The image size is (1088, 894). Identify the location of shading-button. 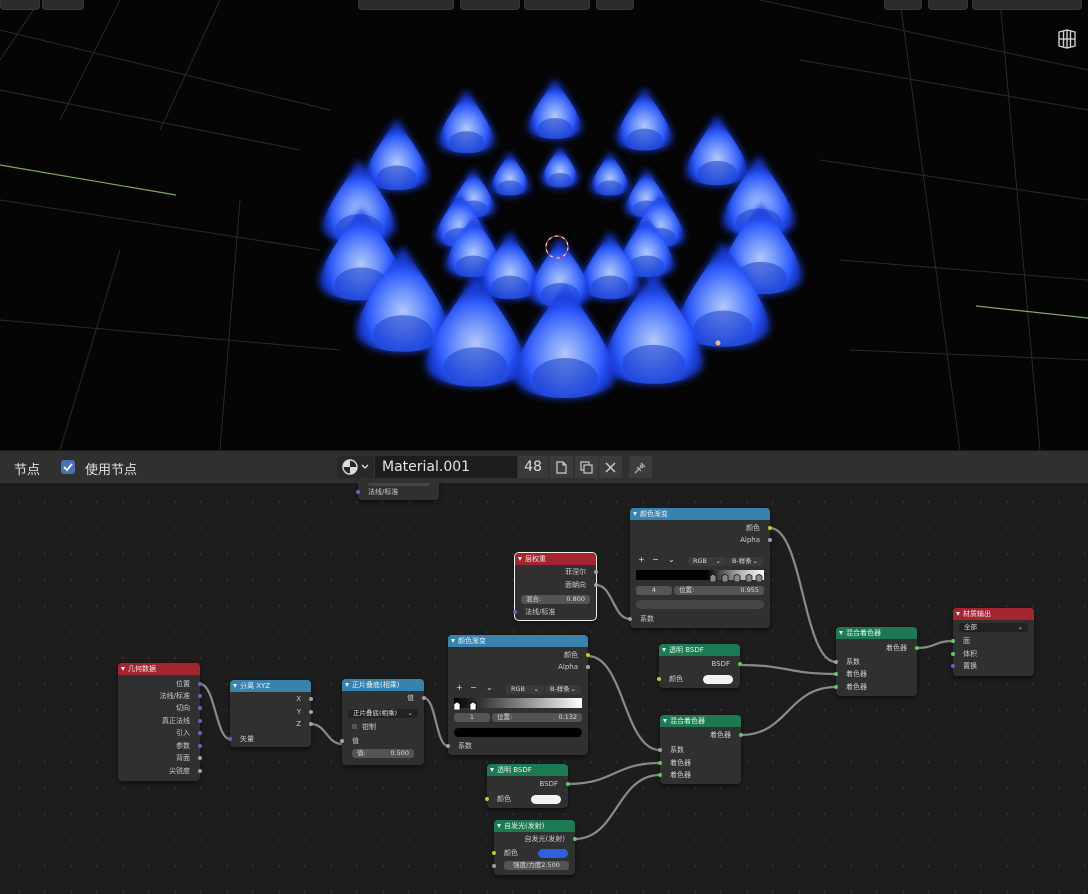
(1027, 5).